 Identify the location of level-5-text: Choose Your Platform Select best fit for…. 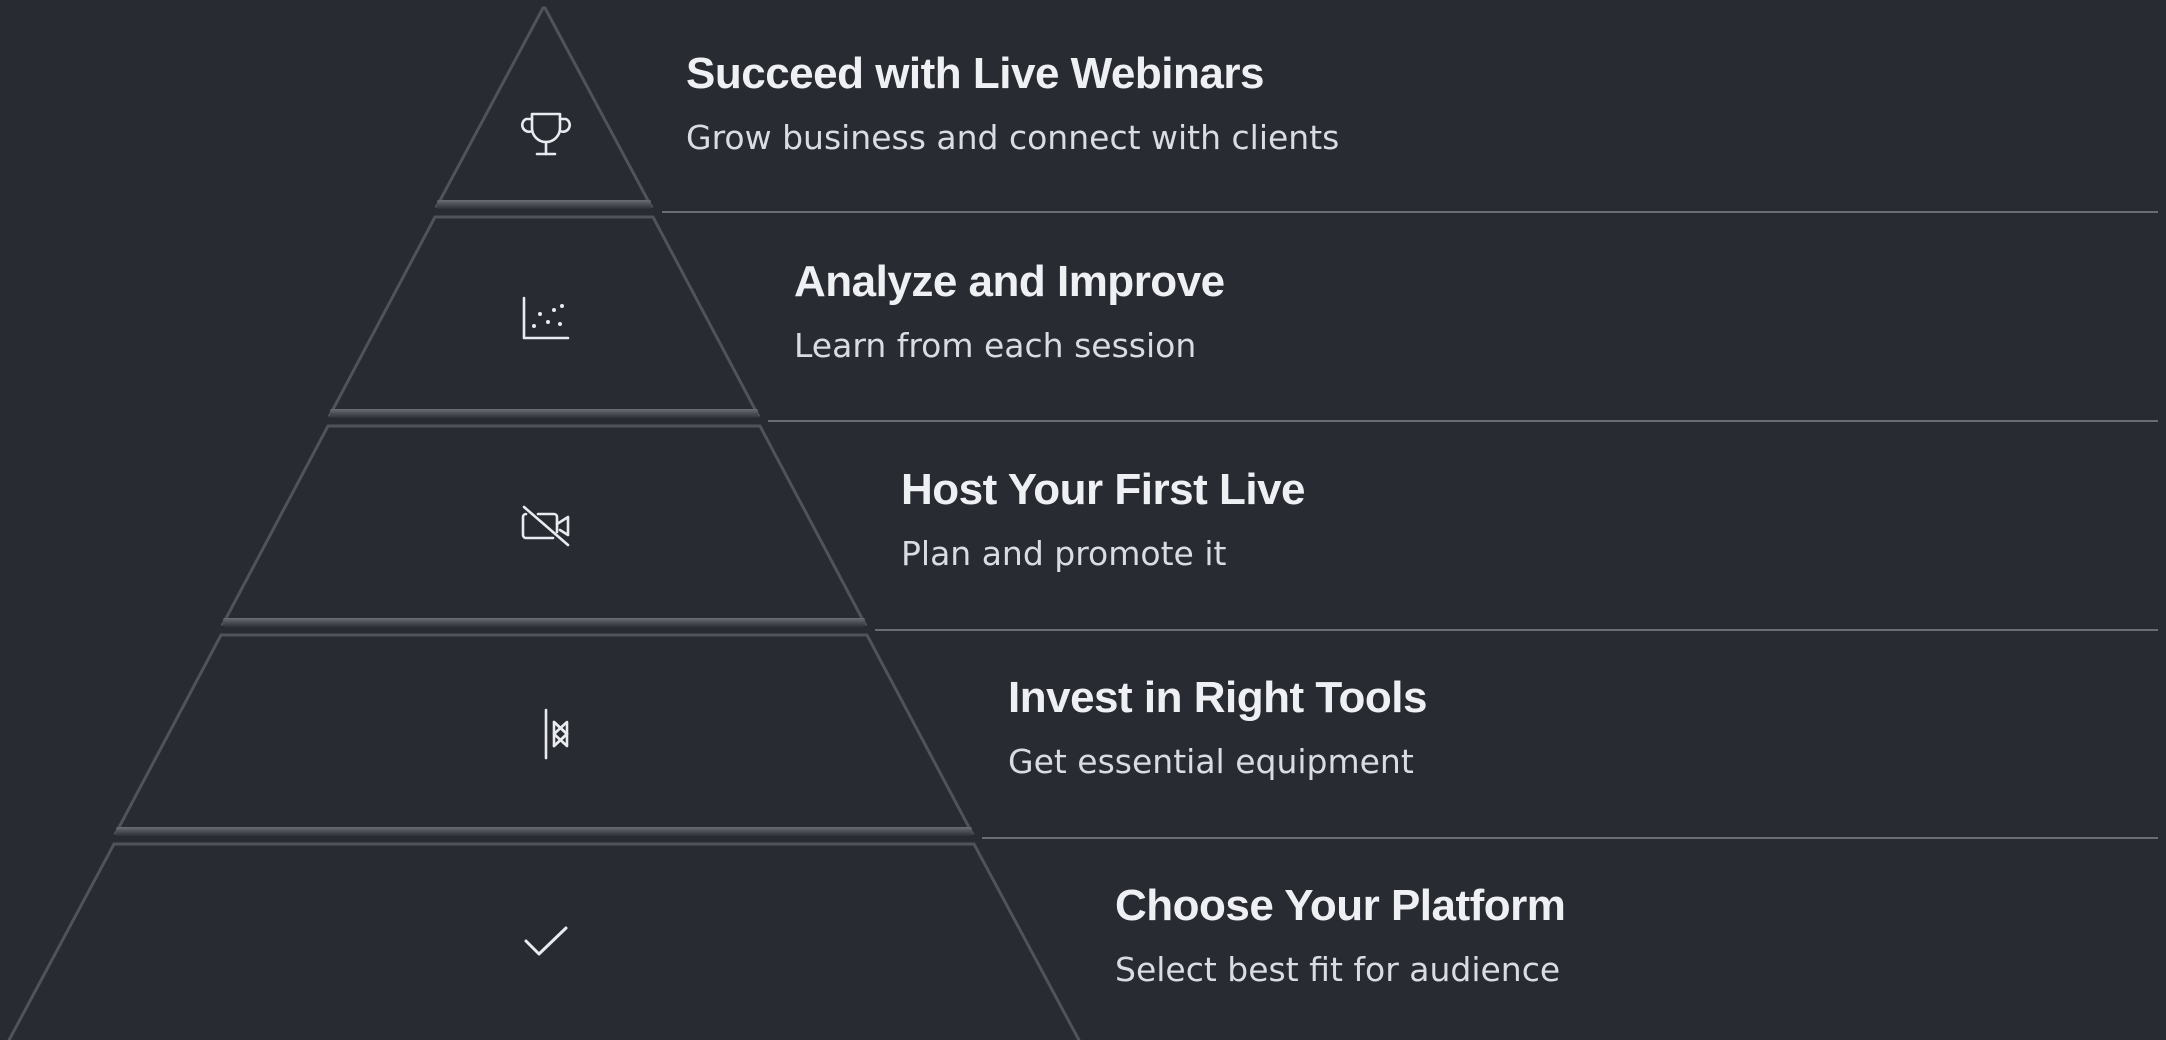
(1640, 935).